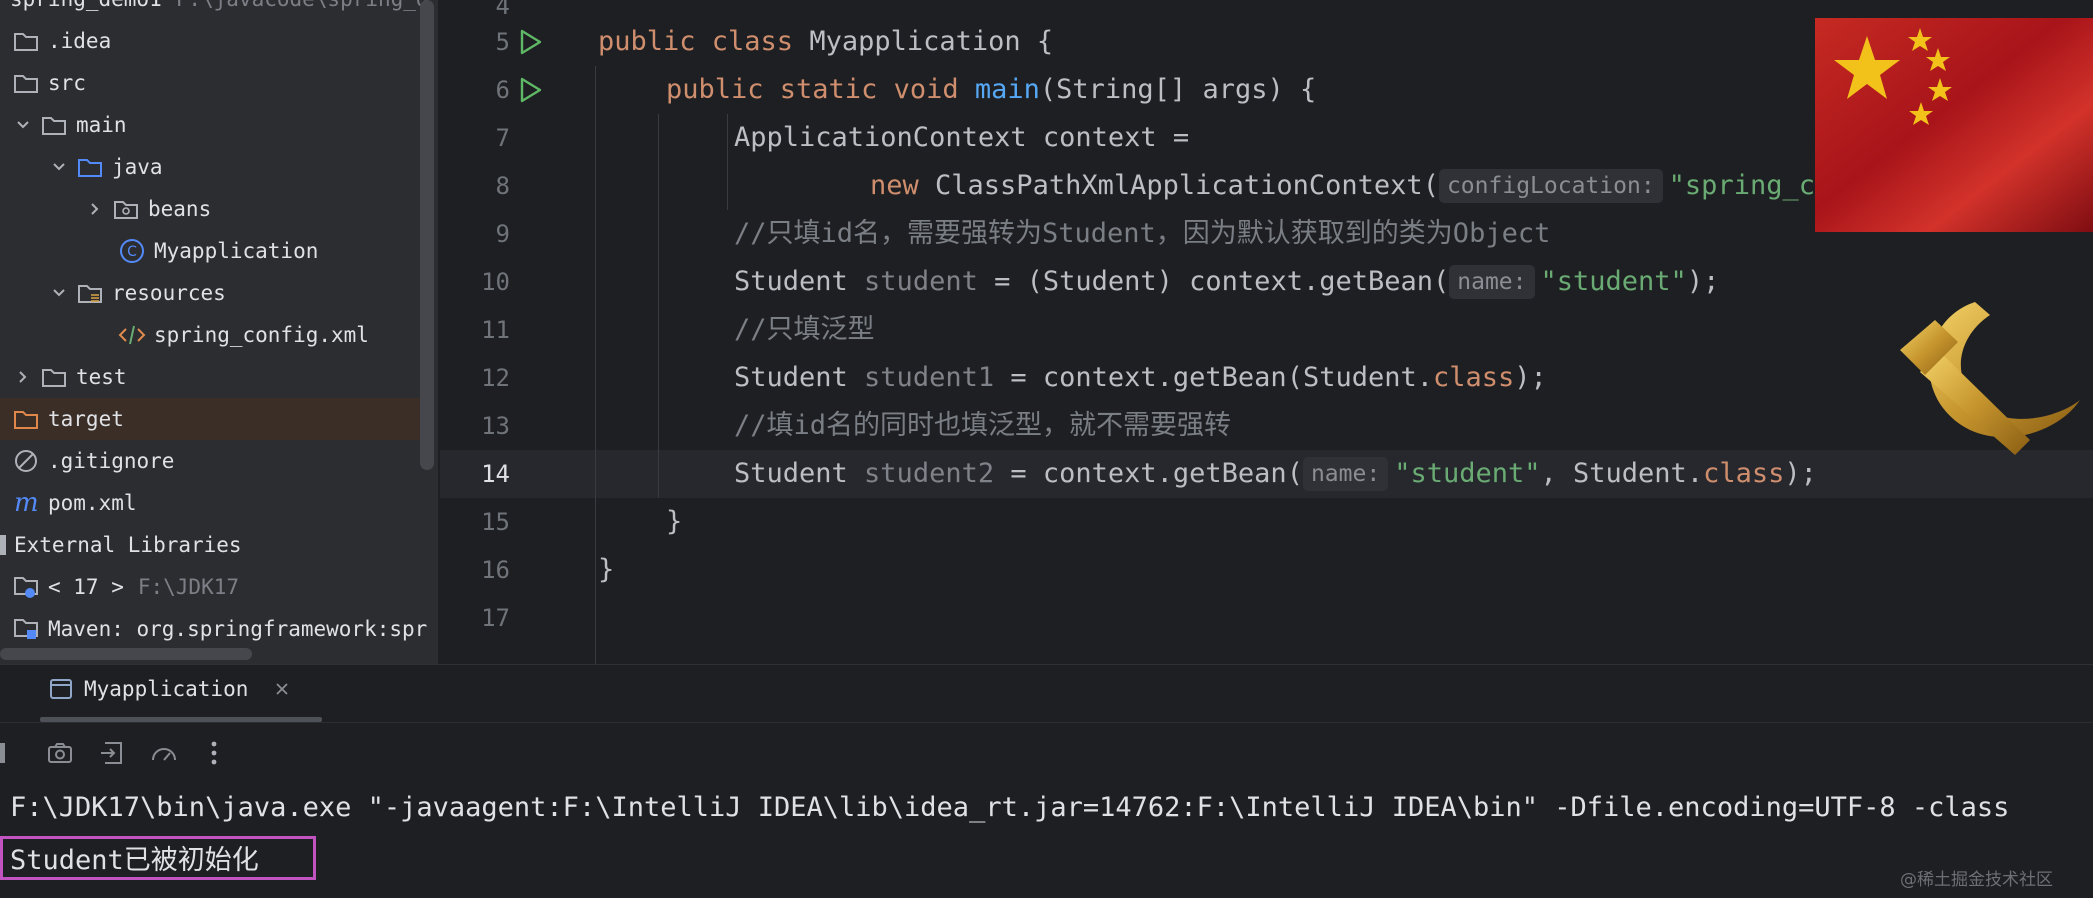  I want to click on tree-item-label: src, so click(67, 83).